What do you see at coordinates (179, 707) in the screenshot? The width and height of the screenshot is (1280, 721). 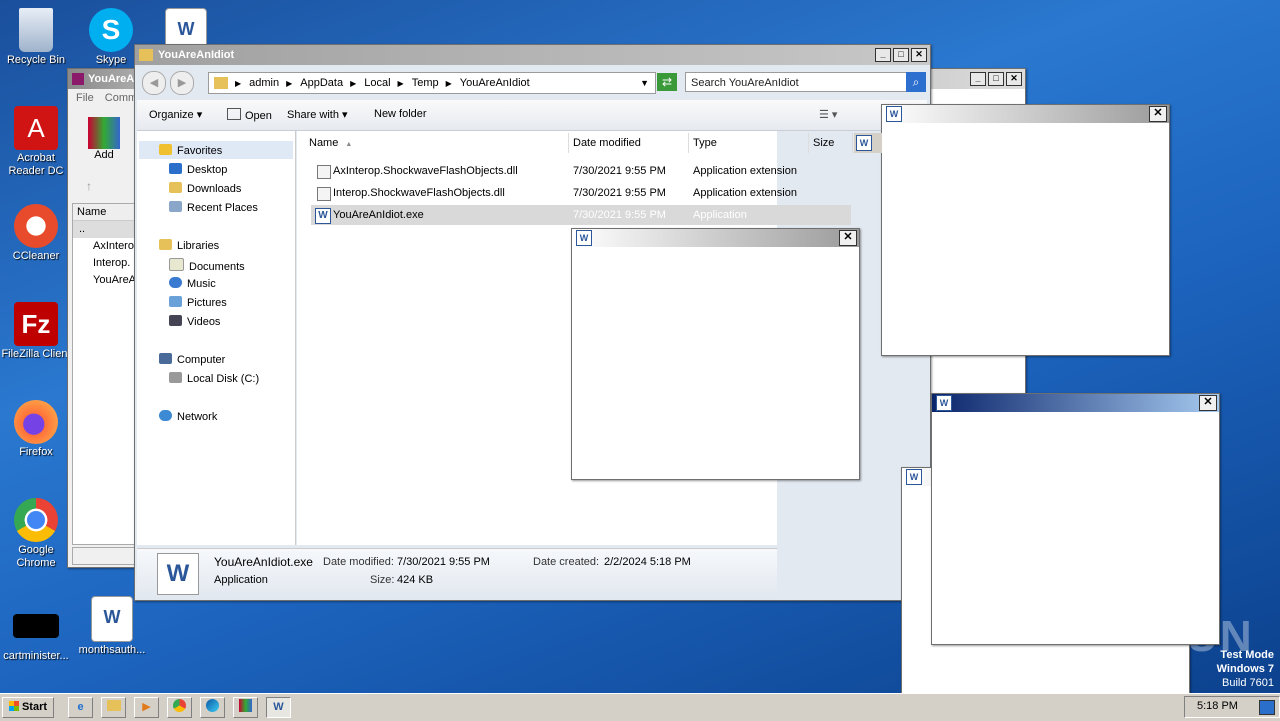 I see `taskbar-chrome-icon` at bounding box center [179, 707].